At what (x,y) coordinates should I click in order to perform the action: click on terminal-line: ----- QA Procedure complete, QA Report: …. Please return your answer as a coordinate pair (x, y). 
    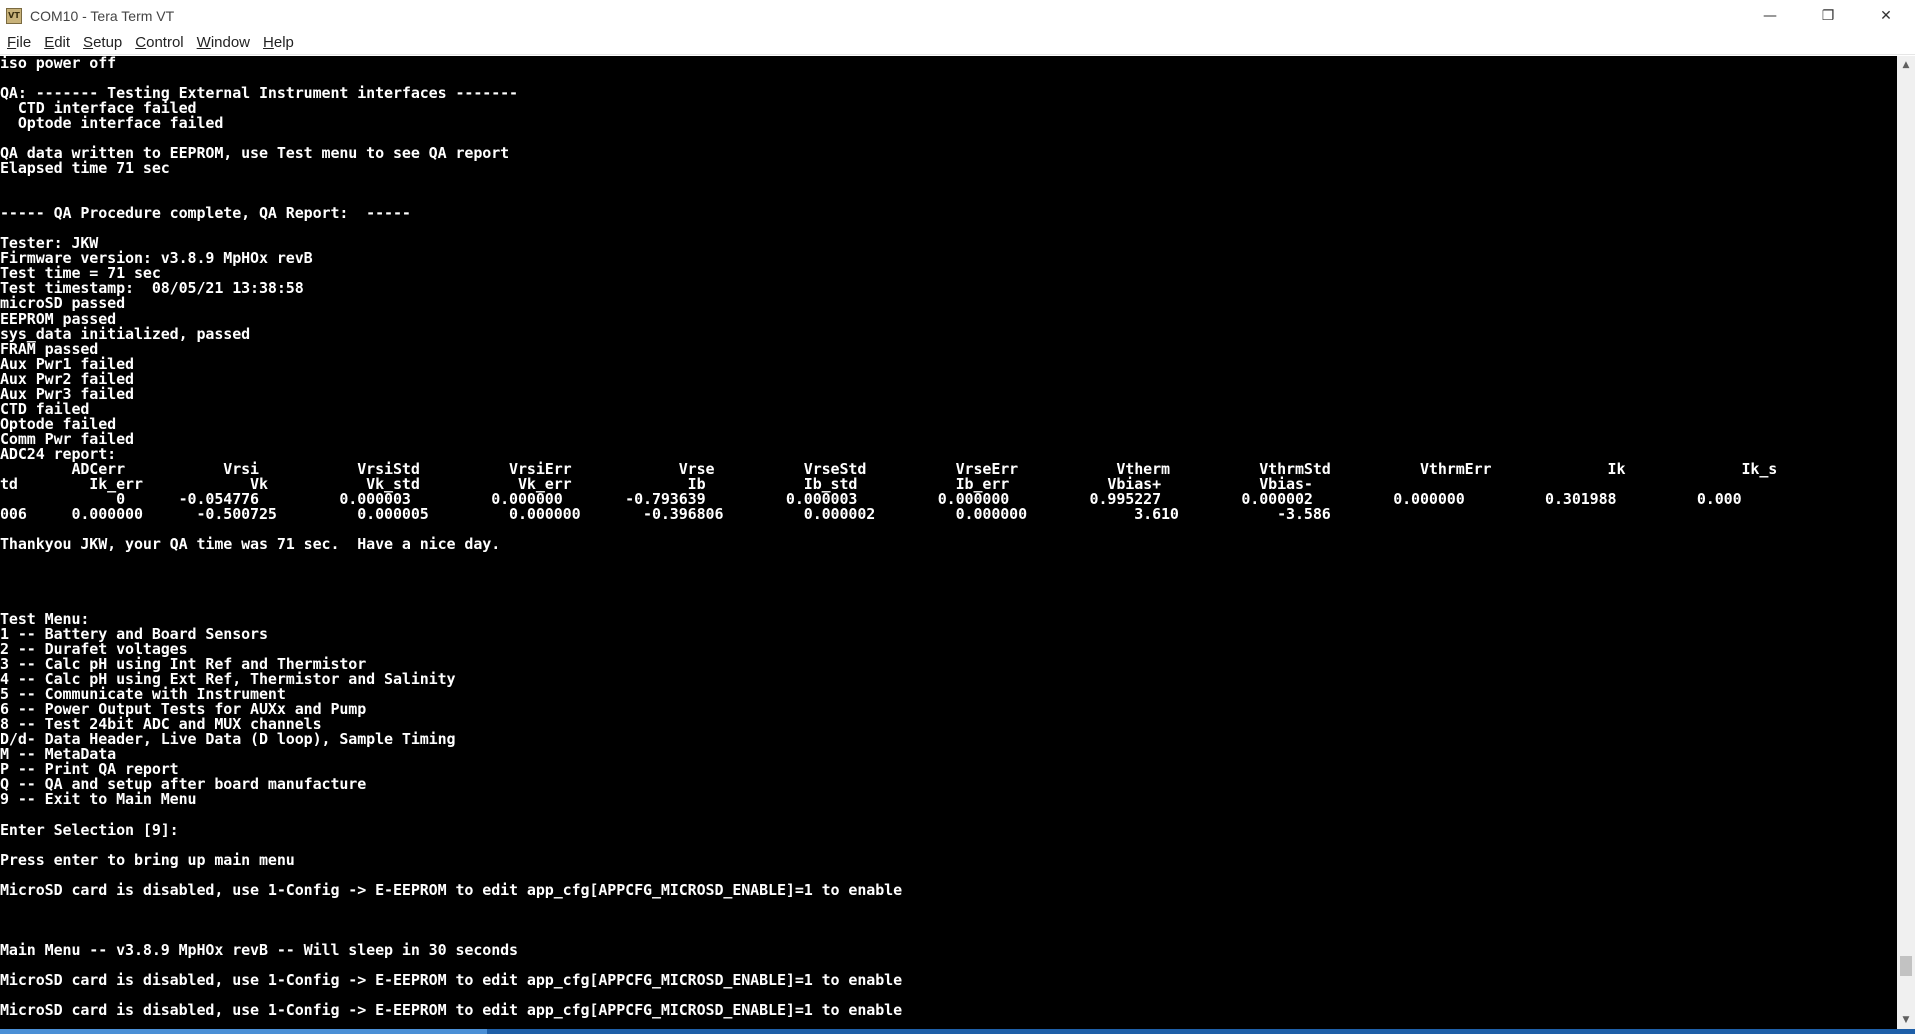
    Looking at the image, I should click on (205, 213).